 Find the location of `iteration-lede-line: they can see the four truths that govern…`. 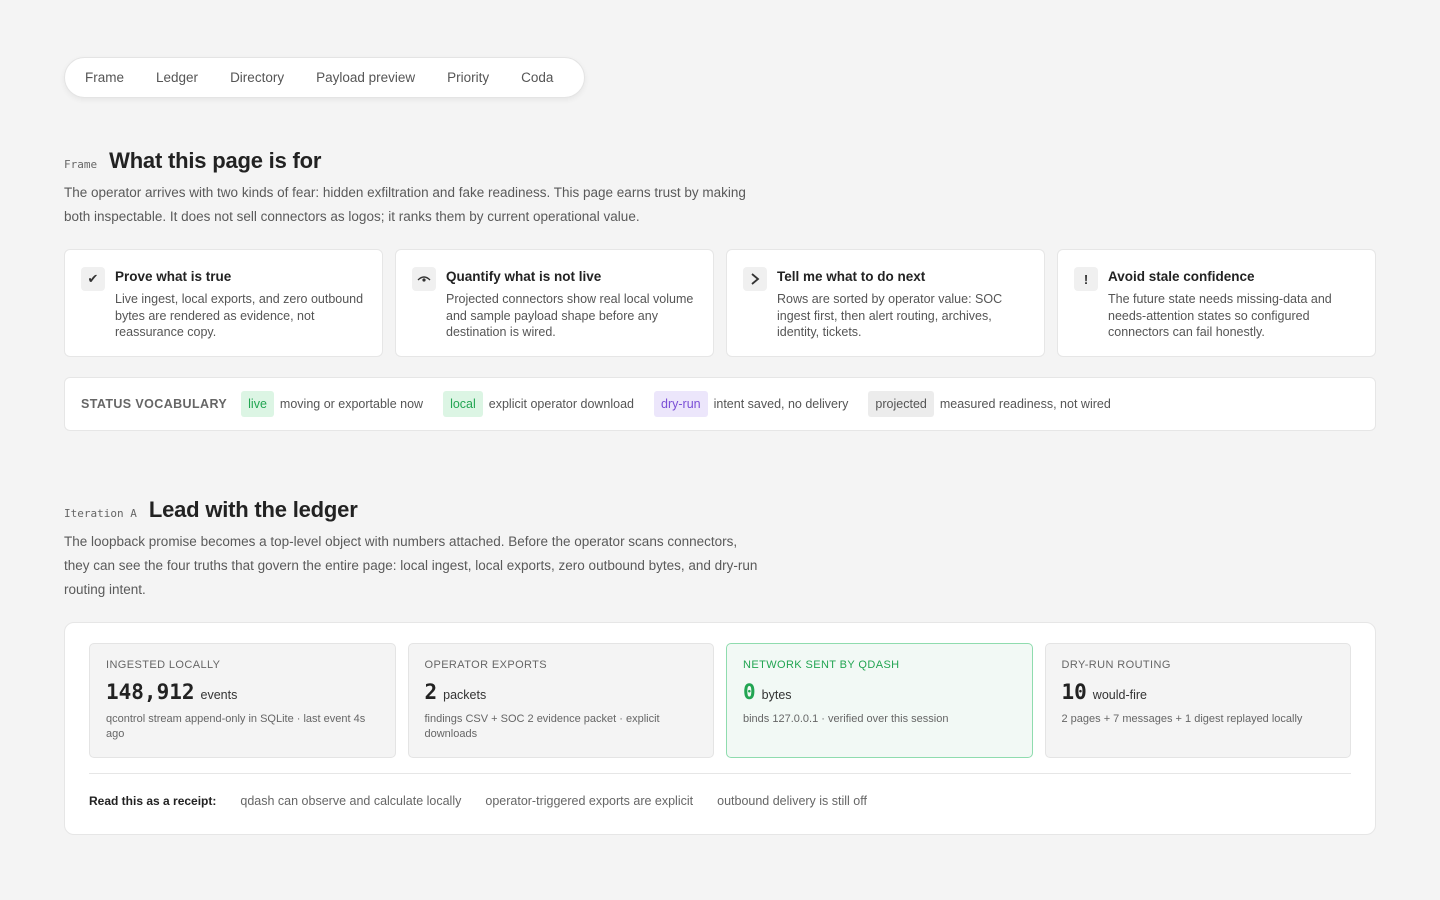

iteration-lede-line: they can see the four truths that govern… is located at coordinates (411, 565).